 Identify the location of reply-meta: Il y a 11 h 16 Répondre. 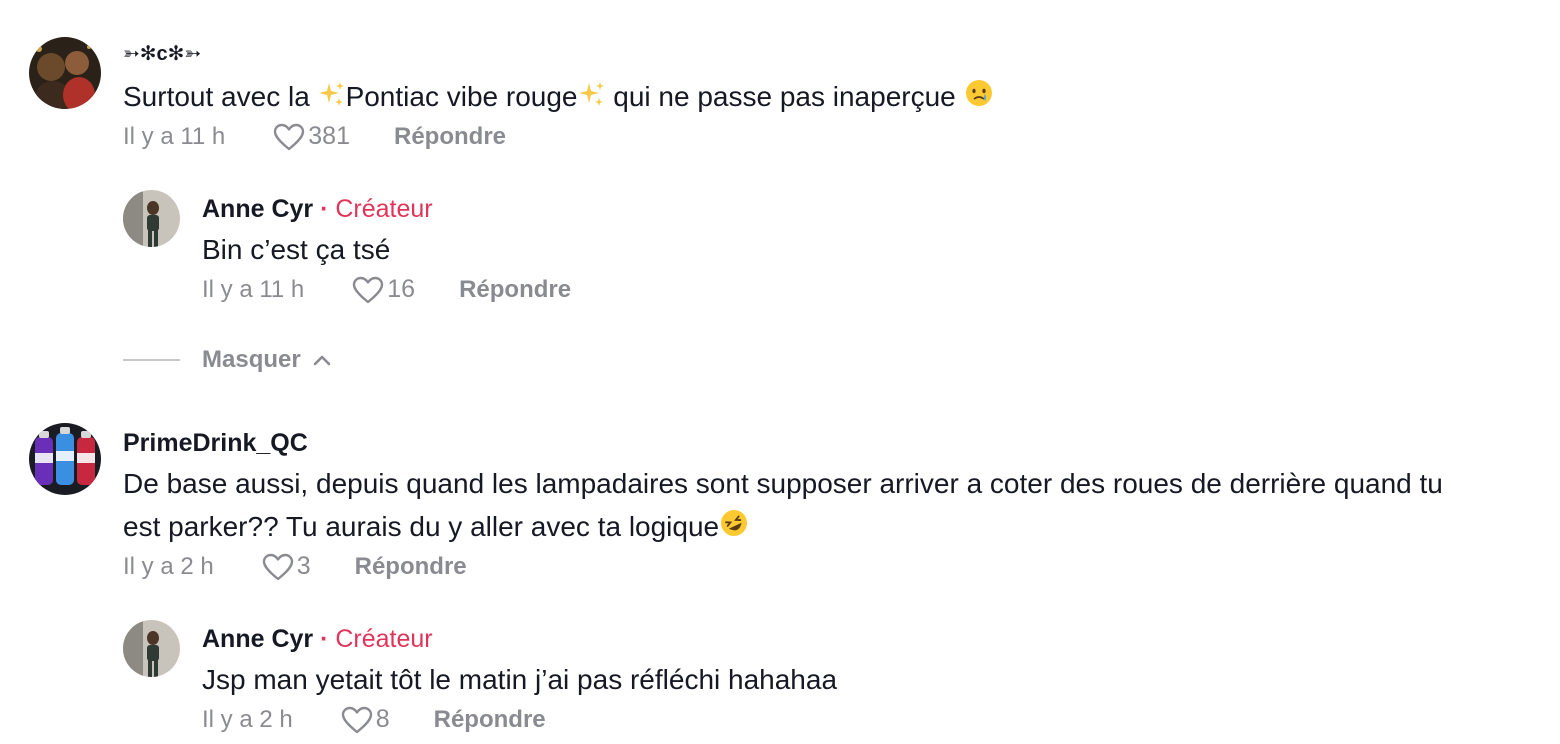
(386, 289).